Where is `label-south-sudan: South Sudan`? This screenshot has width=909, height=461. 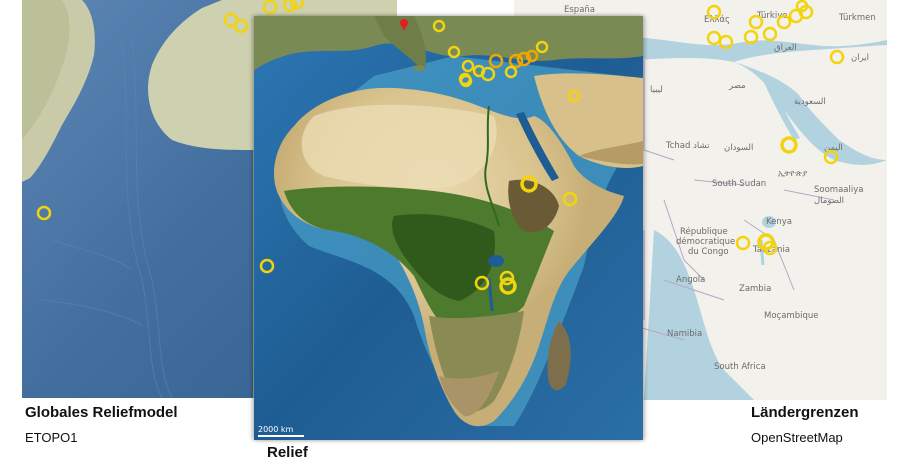
label-south-sudan: South Sudan is located at coordinates (739, 184).